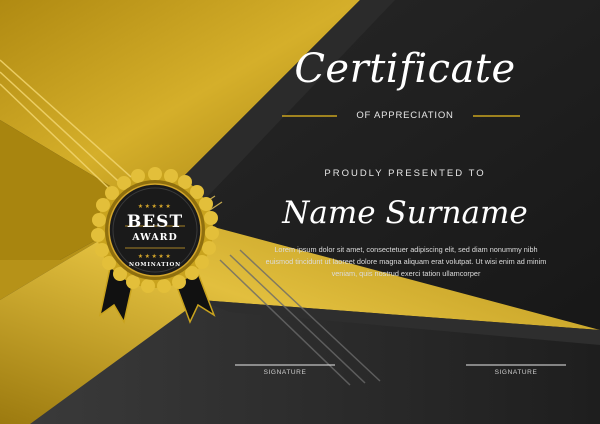 The image size is (600, 424). I want to click on badge-stars-bottom: ★★★★★, so click(155, 256).